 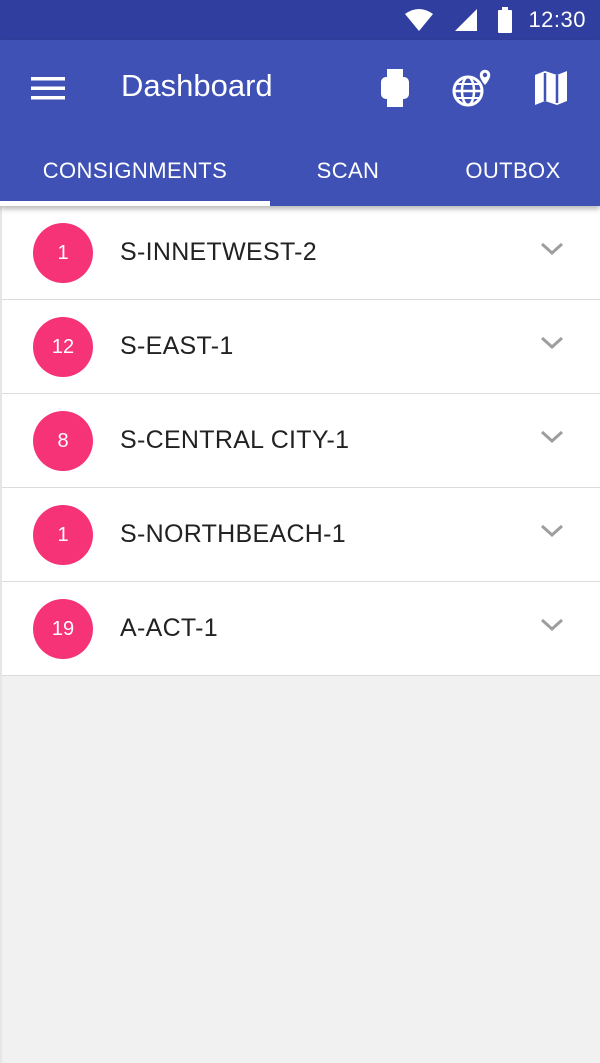 I want to click on hamburger-menu-icon, so click(x=48, y=88).